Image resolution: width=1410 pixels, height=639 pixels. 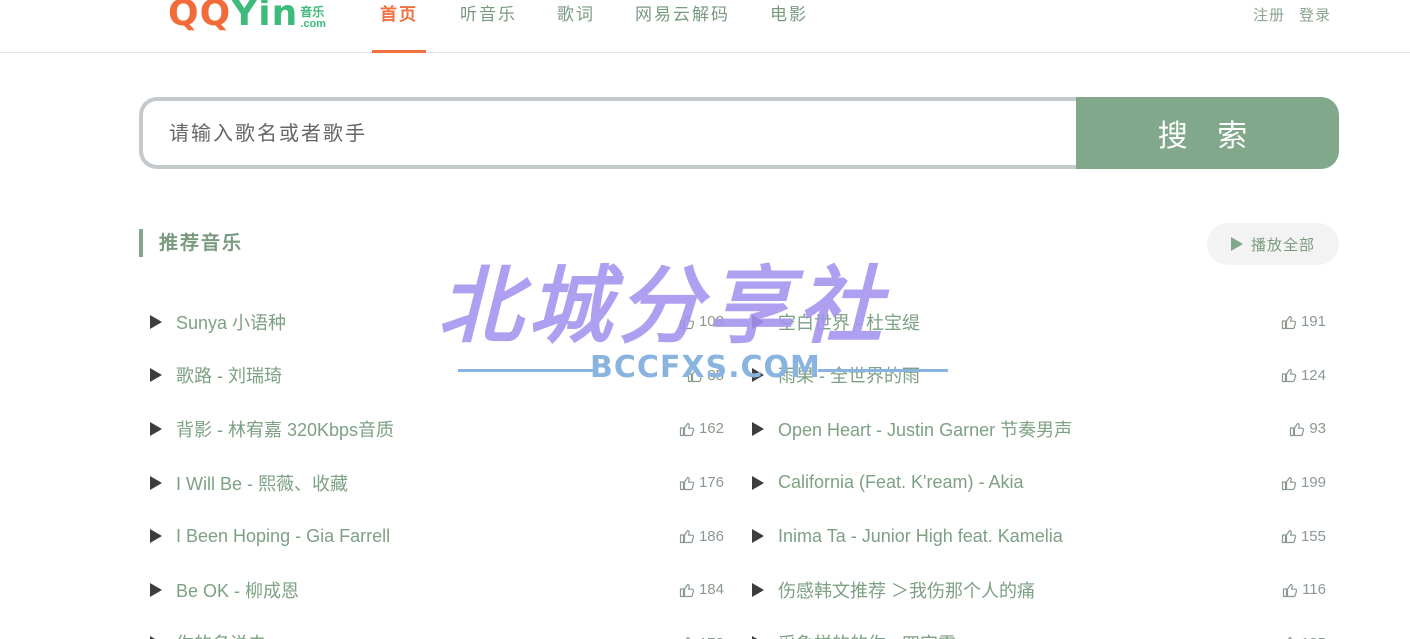 I want to click on song-title: 歌路 - 刘瑞琦, so click(x=431, y=375).